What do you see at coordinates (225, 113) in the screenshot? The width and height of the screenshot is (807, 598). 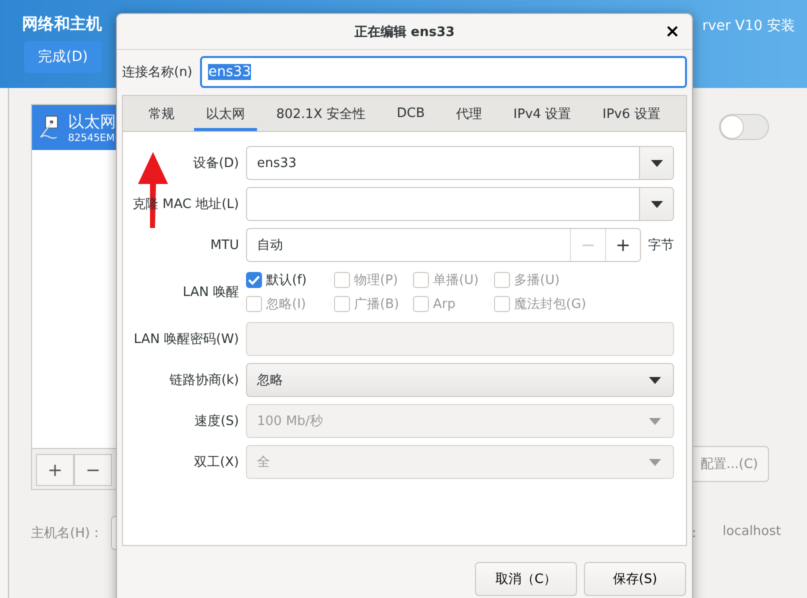 I see `tab: 以太网` at bounding box center [225, 113].